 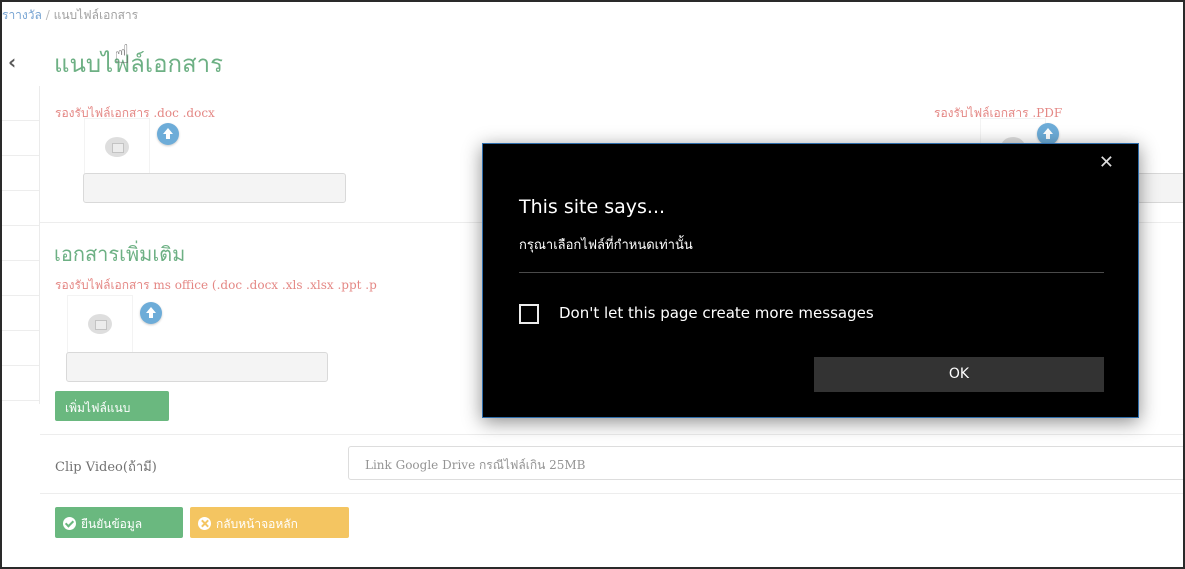 What do you see at coordinates (1106, 162) in the screenshot?
I see `close-icon: ✕` at bounding box center [1106, 162].